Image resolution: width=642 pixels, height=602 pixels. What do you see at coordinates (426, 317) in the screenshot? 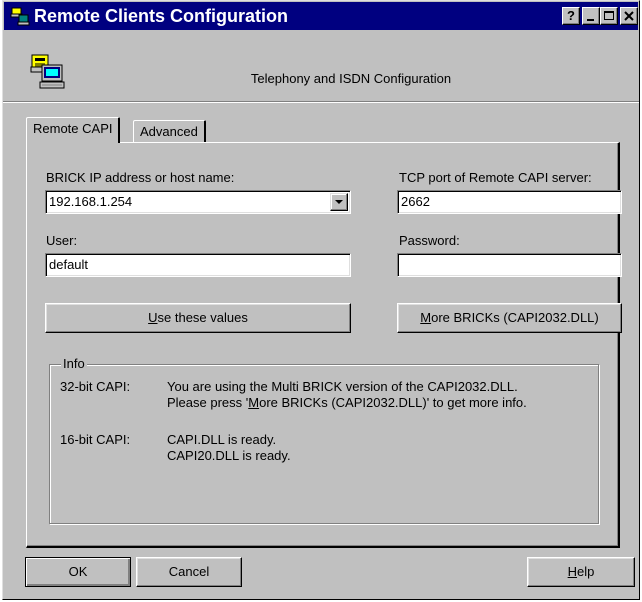
I see `more-bricks-accelerator: M` at bounding box center [426, 317].